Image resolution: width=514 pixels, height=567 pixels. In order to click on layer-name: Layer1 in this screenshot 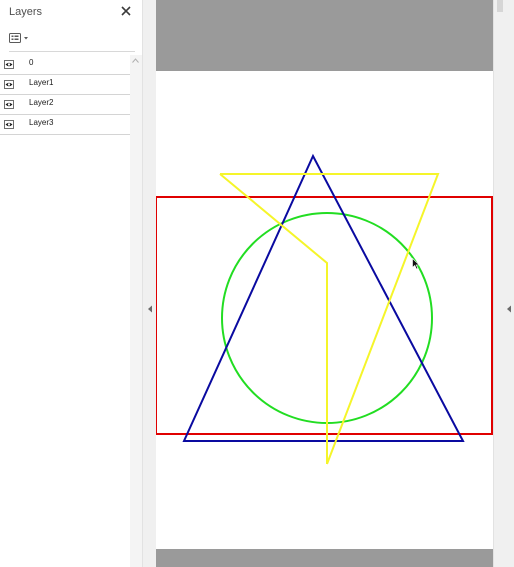, I will do `click(41, 82)`.